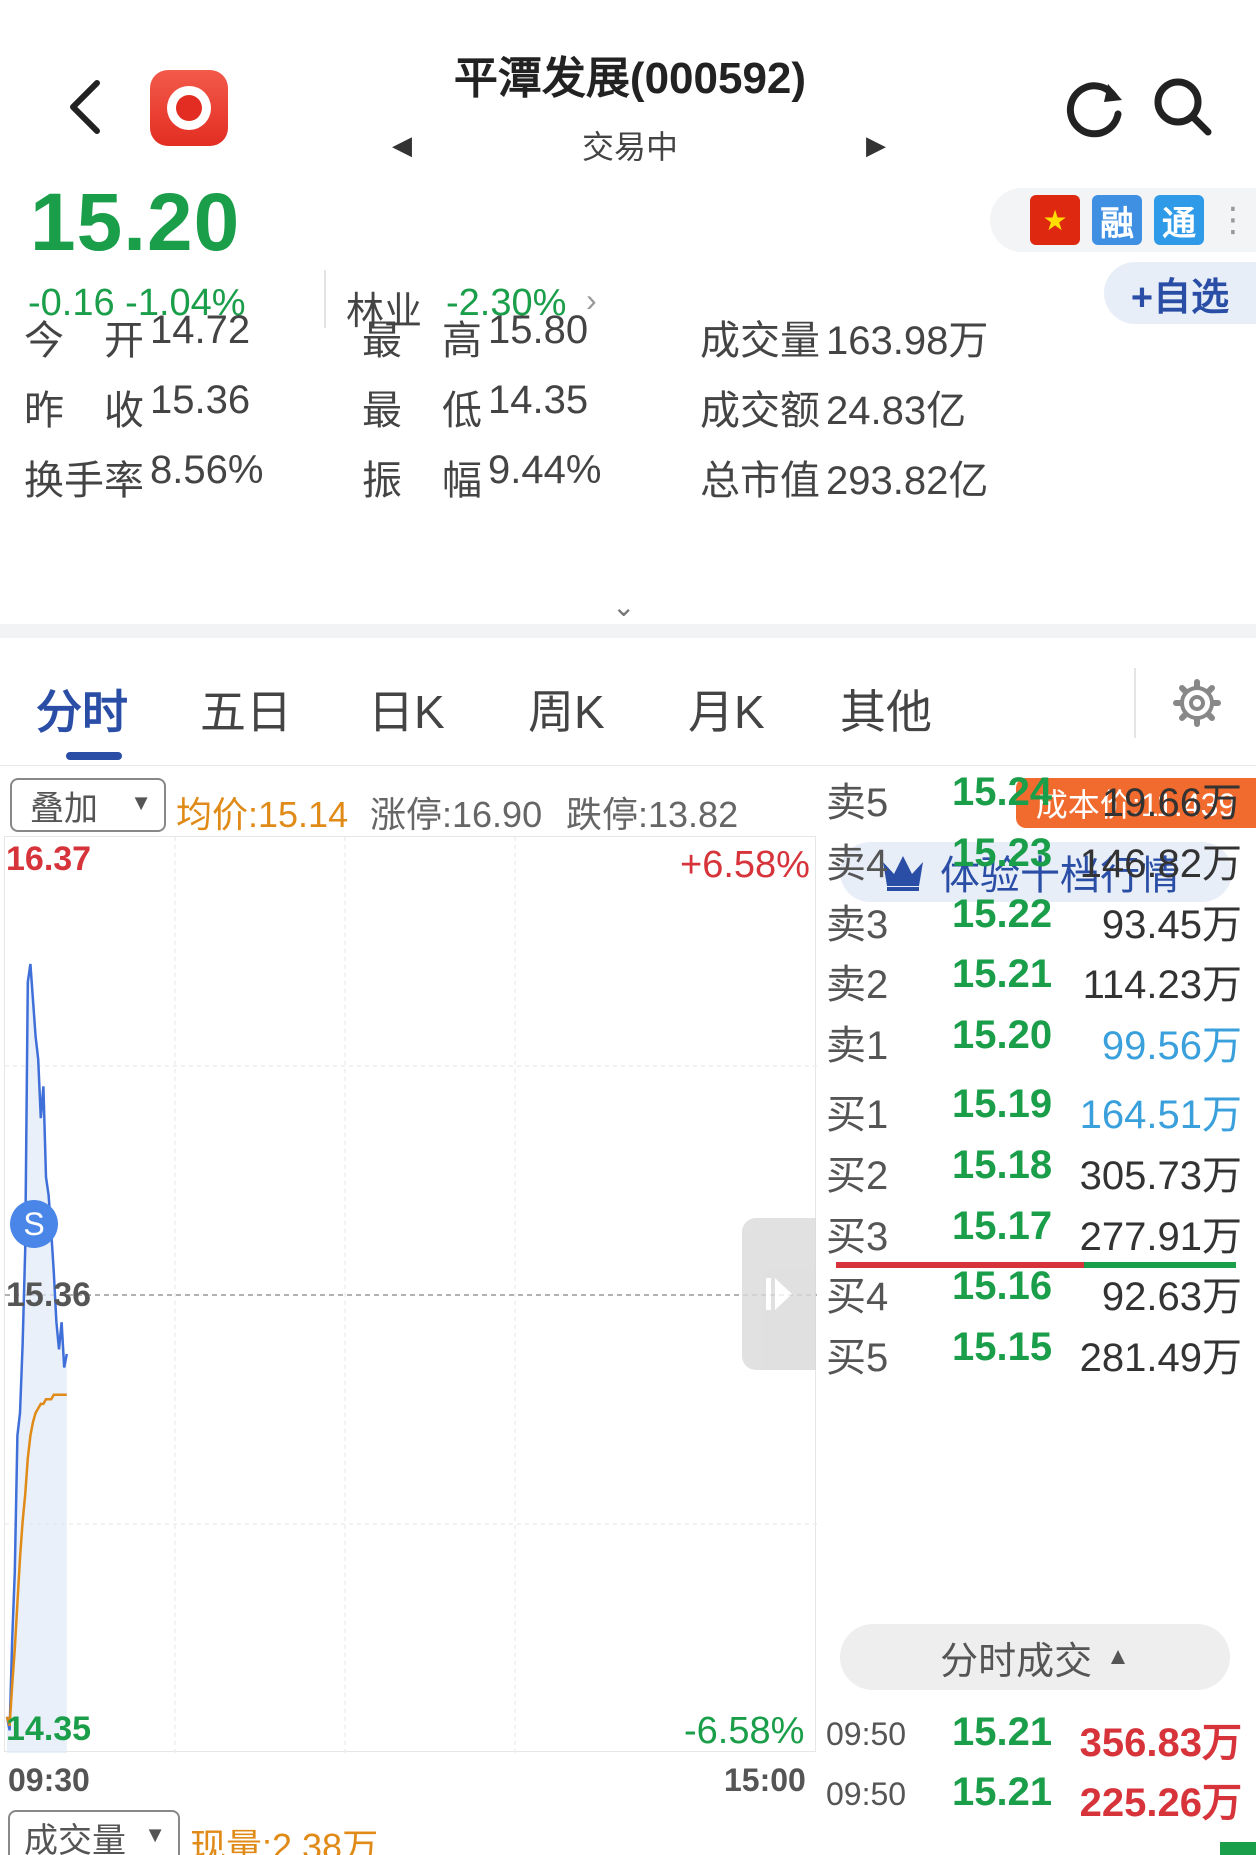 The width and height of the screenshot is (1256, 1855). I want to click on connect-badge: 通, so click(1179, 220).